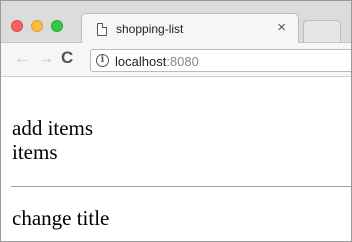 The height and width of the screenshot is (242, 352). I want to click on minimize-window-button, so click(37, 26).